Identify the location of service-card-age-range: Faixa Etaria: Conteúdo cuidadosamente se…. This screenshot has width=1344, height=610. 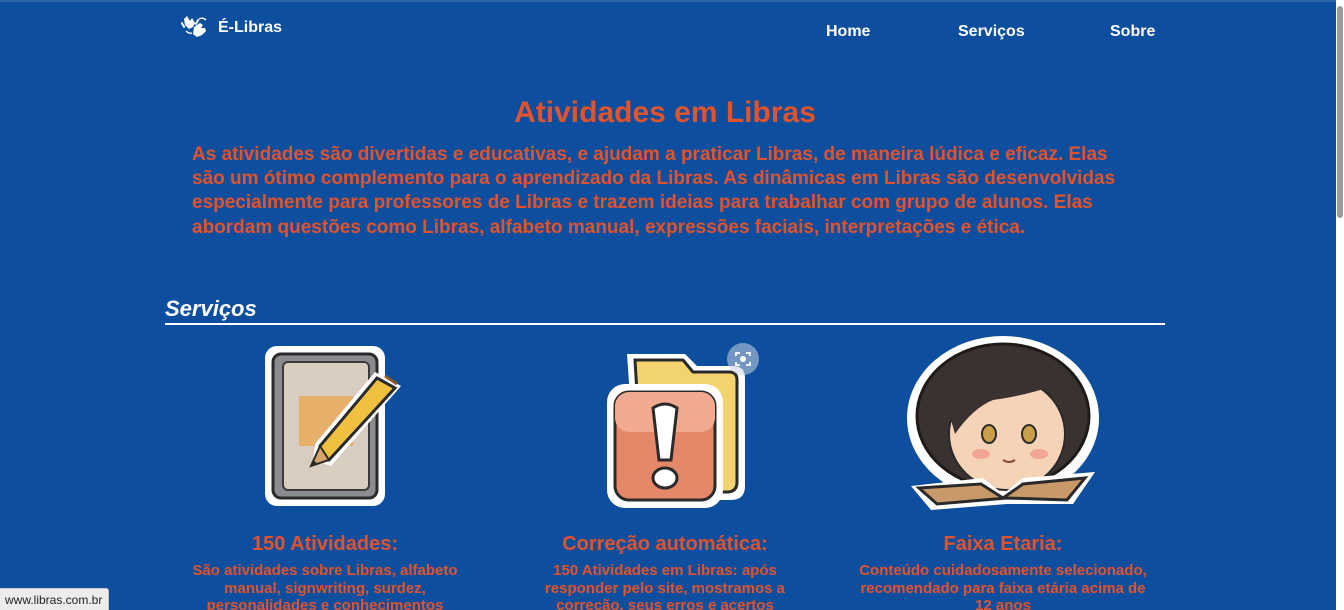
(1003, 473).